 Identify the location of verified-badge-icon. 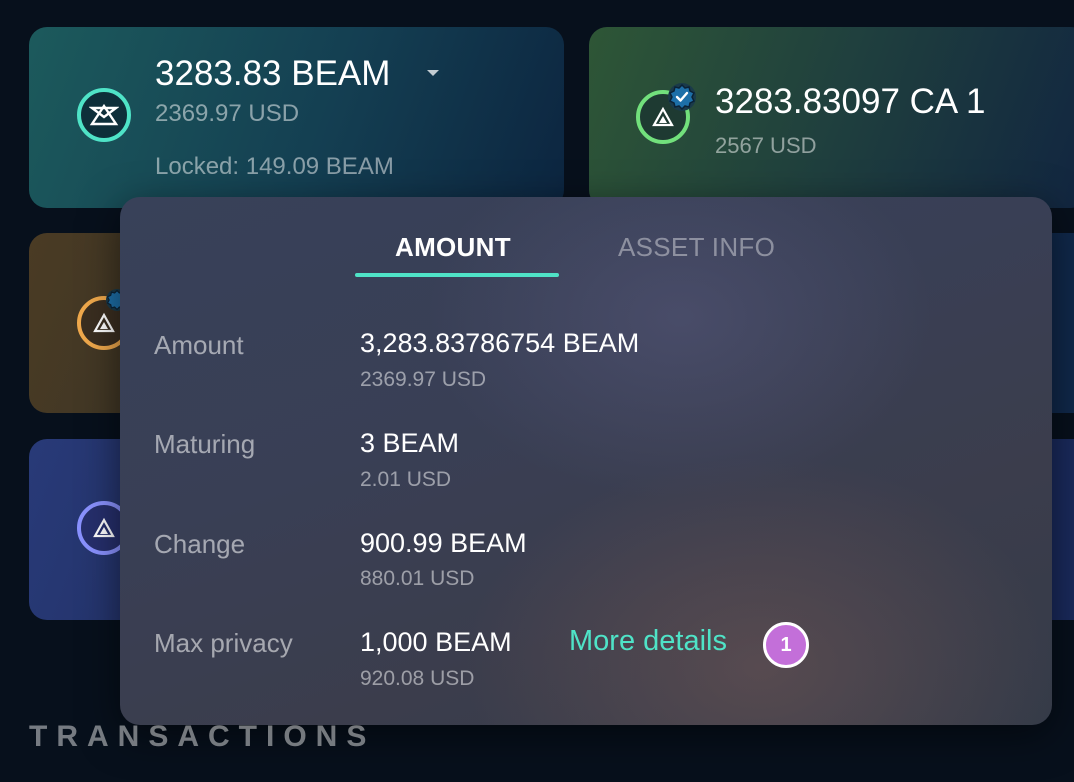
(682, 97).